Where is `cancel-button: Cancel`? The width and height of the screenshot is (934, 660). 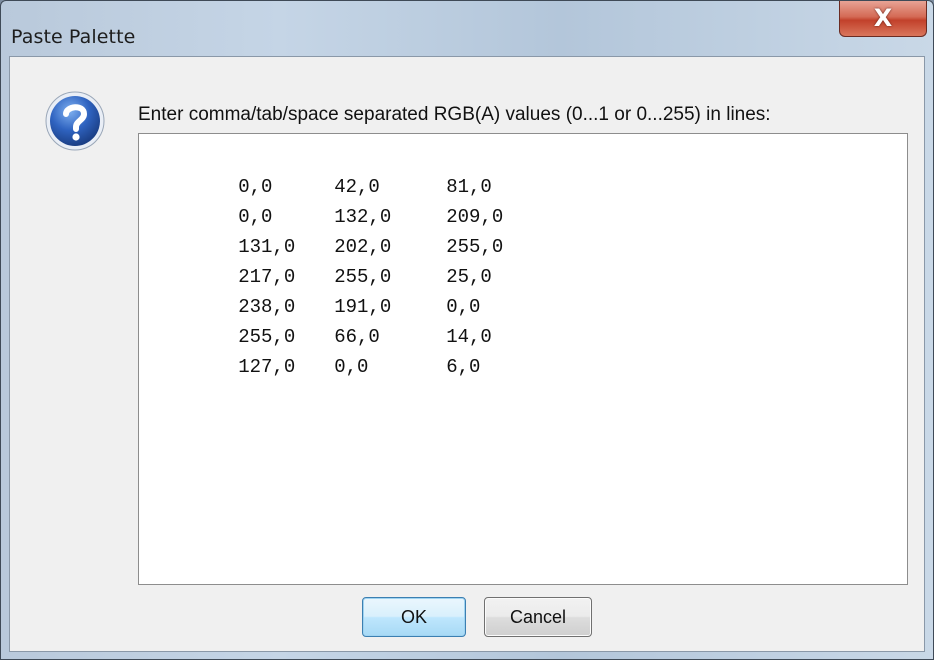 cancel-button: Cancel is located at coordinates (538, 617).